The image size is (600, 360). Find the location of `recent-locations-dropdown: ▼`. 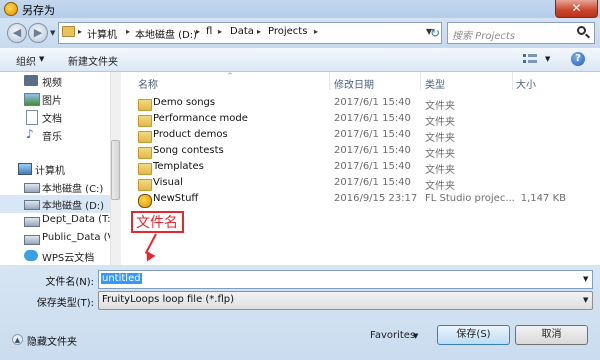

recent-locations-dropdown: ▼ is located at coordinates (52, 33).